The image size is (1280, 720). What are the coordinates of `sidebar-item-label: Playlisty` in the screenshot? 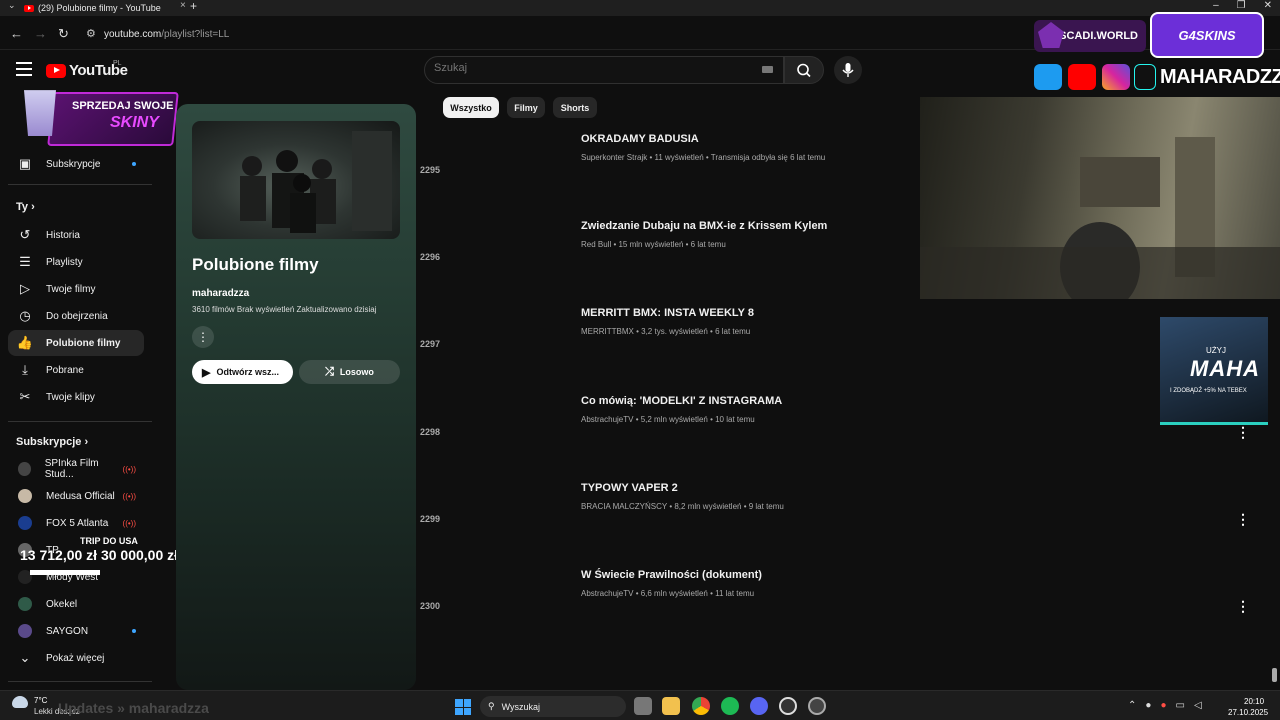 It's located at (64, 262).